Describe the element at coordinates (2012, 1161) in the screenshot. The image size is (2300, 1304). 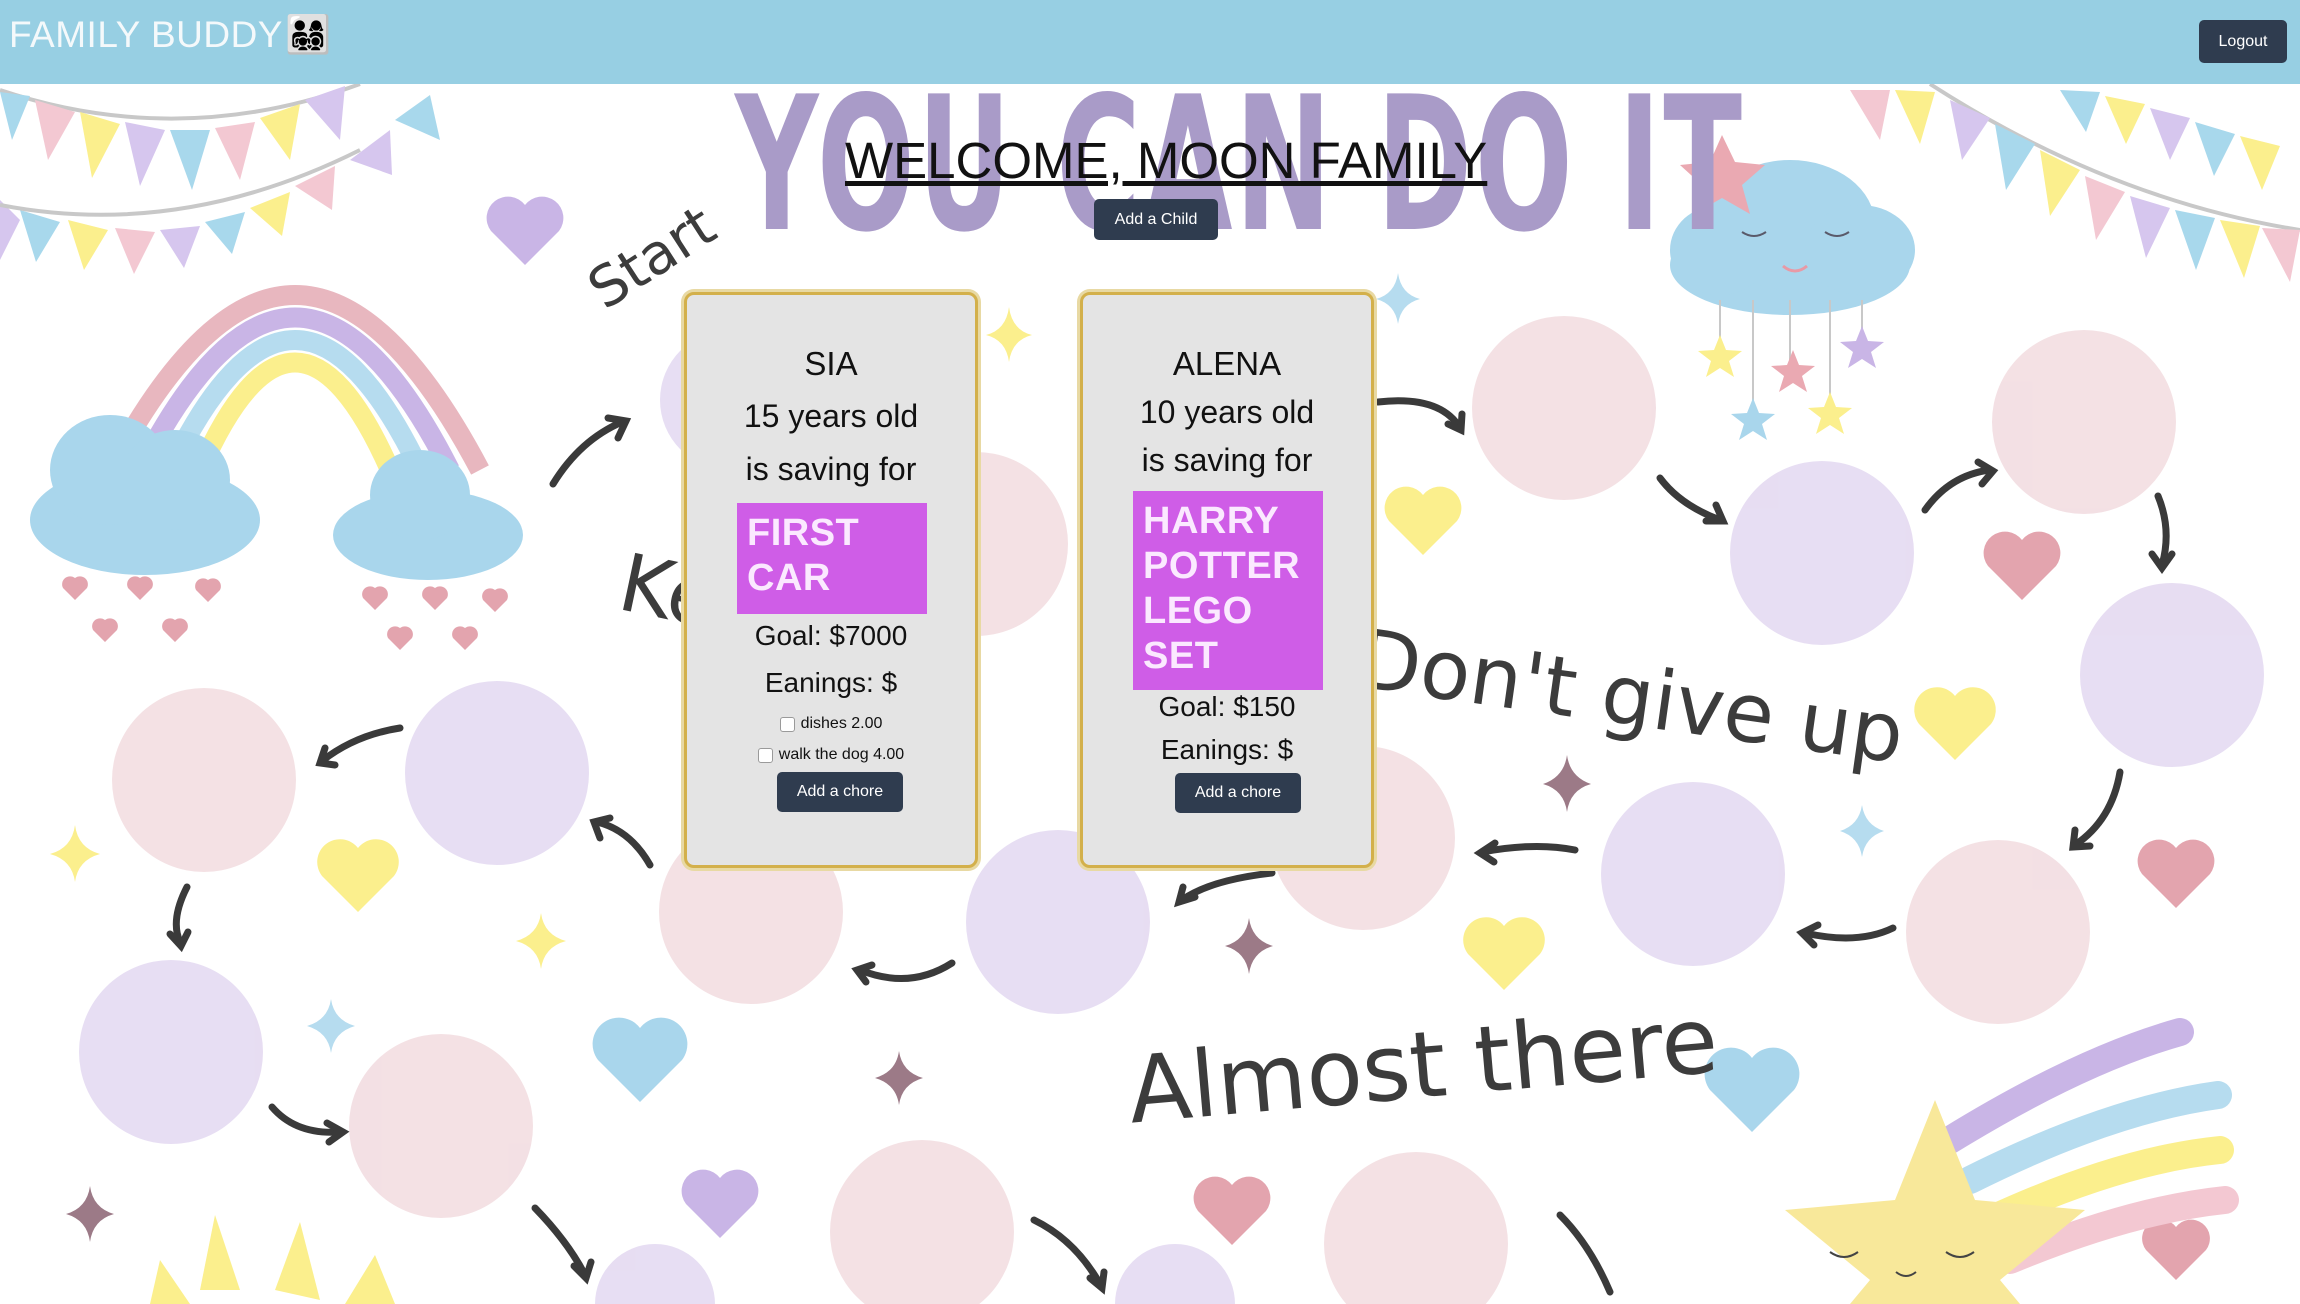
I see `shooting-star-illustration` at that location.